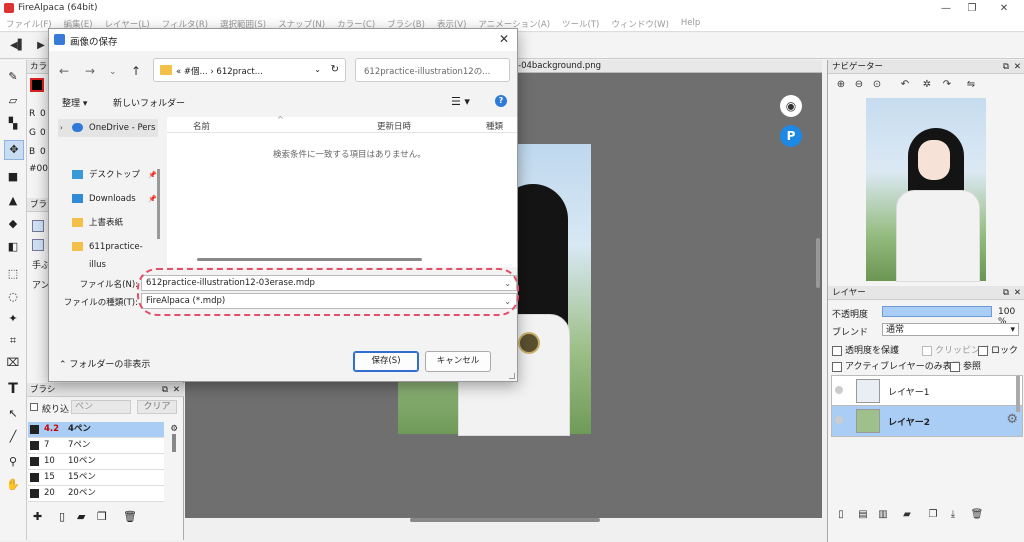 This screenshot has height=542, width=1024. I want to click on nav-folder: 611practice-illus, so click(108, 254).